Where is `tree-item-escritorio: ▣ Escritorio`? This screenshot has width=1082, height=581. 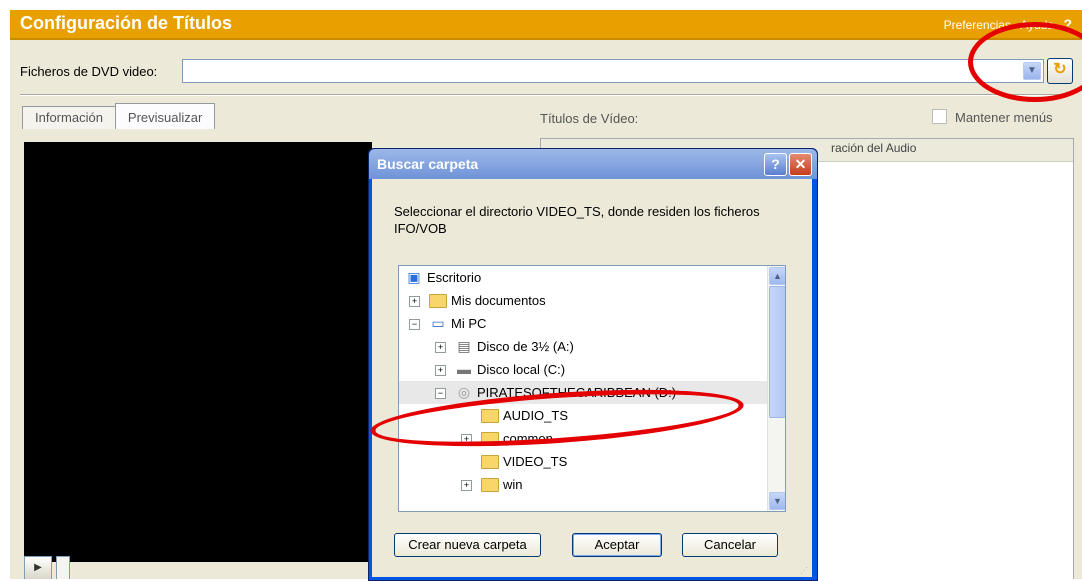
tree-item-escritorio: ▣ Escritorio is located at coordinates (583, 277).